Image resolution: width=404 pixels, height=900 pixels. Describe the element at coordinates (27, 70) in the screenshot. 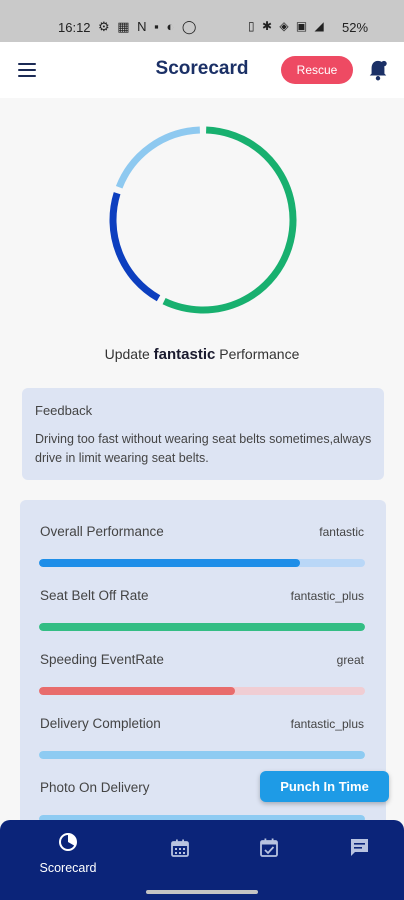

I see `hamburger-menu-icon` at that location.